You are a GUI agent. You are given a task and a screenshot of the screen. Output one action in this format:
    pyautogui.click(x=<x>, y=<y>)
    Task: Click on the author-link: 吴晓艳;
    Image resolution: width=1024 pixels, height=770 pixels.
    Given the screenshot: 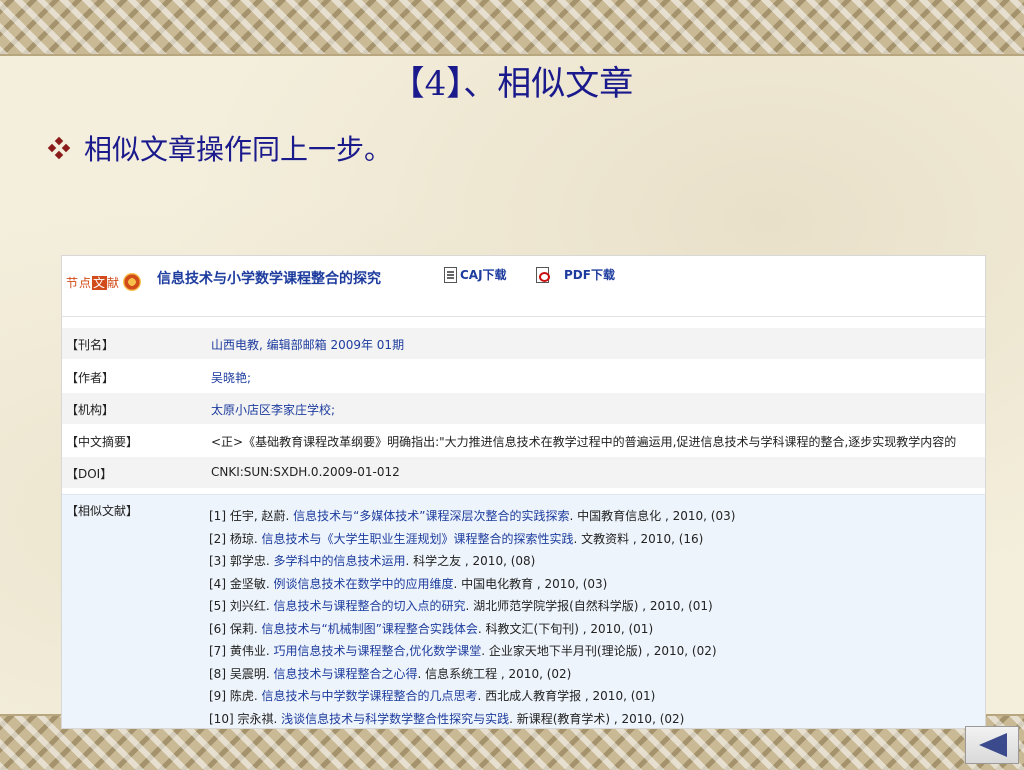 What is the action you would take?
    pyautogui.click(x=231, y=377)
    